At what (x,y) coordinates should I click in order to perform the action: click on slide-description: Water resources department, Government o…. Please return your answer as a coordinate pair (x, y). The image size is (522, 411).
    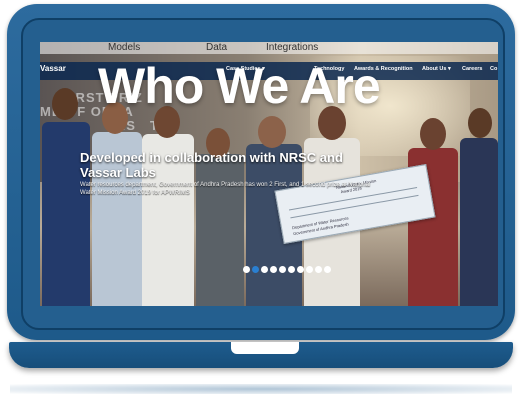
    Looking at the image, I should click on (225, 189).